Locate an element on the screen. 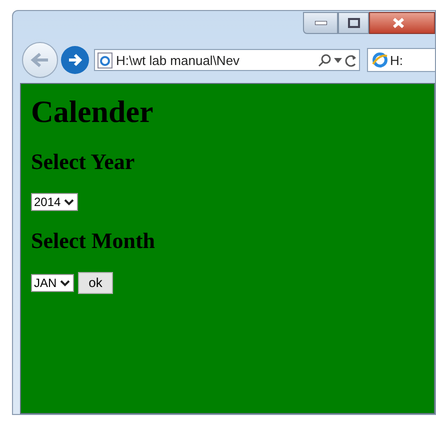 The height and width of the screenshot is (421, 436). maximize-button is located at coordinates (353, 23).